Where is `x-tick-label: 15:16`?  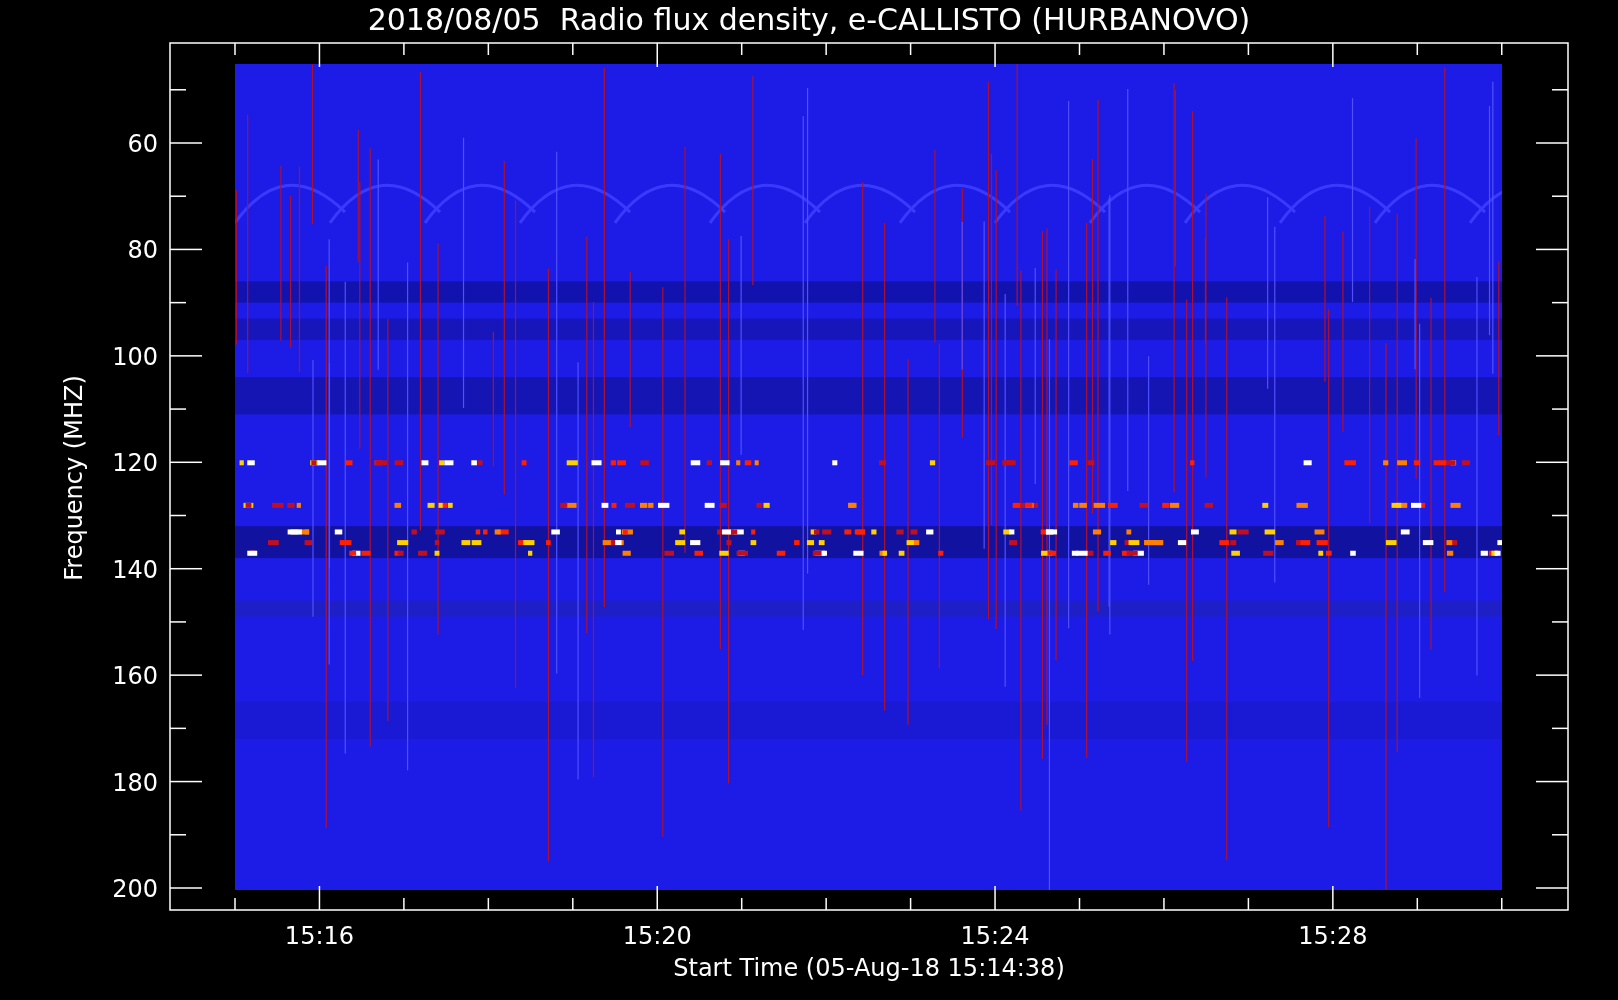 x-tick-label: 15:16 is located at coordinates (319, 936).